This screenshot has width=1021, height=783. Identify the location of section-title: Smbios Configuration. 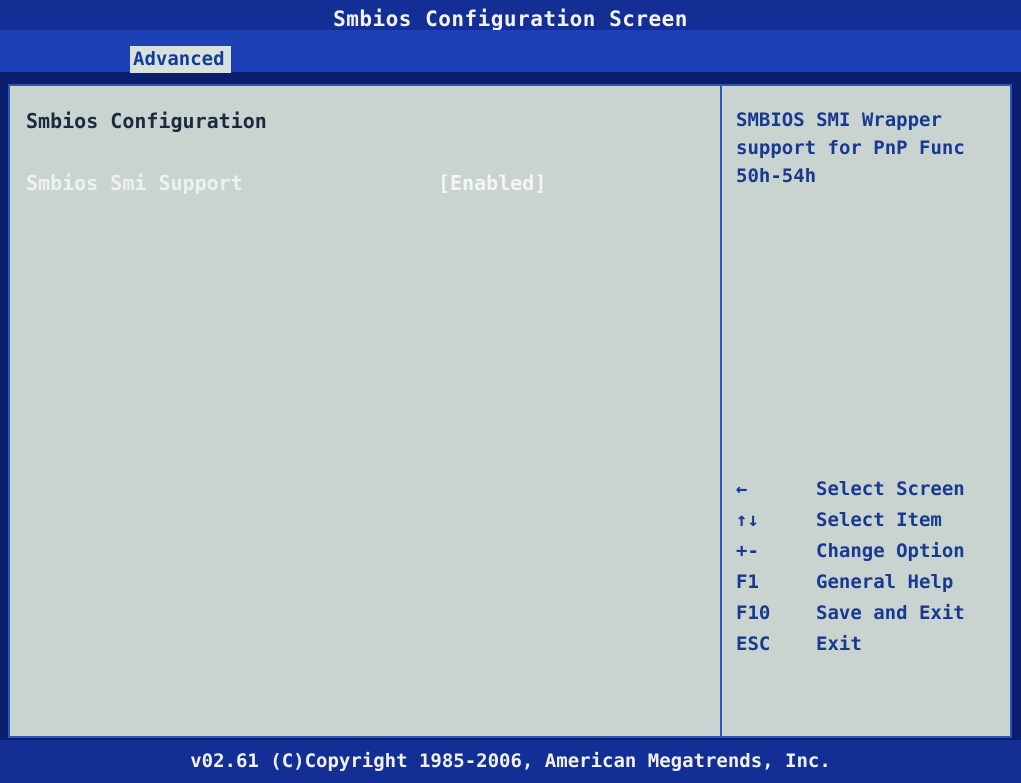
(146, 121).